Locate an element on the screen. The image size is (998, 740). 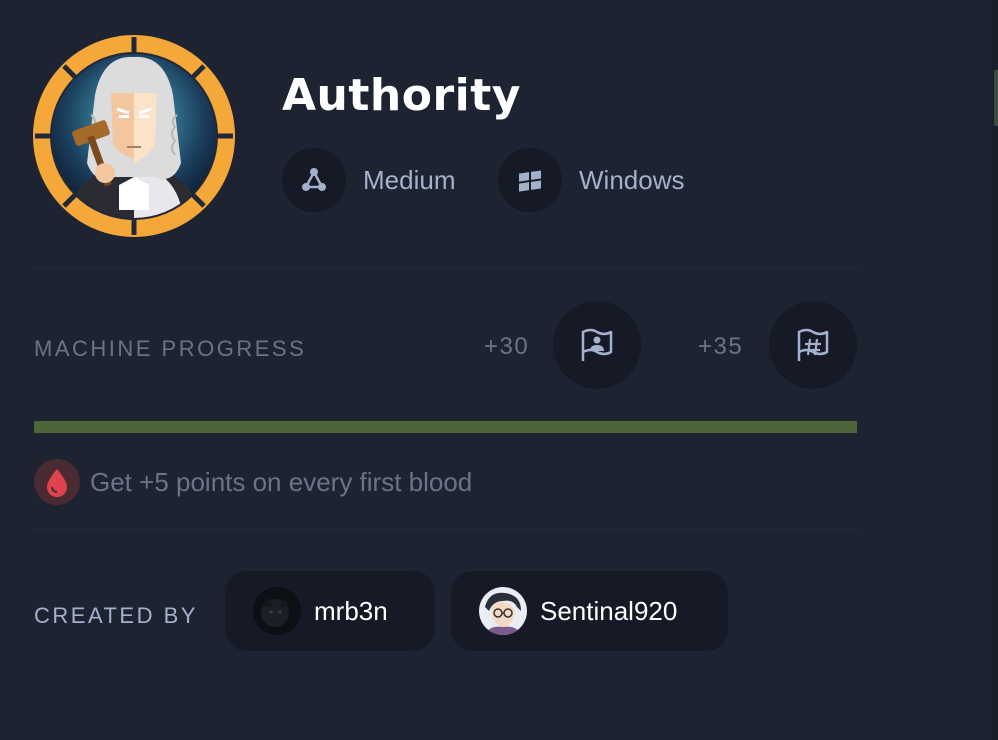
user-flag-points: +30 is located at coordinates (507, 346).